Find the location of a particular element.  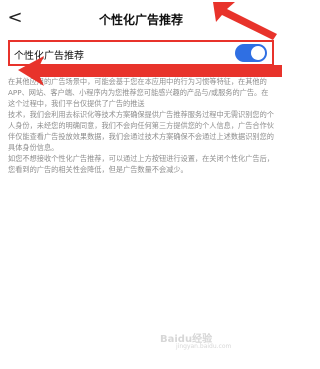

personalized-ads-toggle is located at coordinates (251, 53).